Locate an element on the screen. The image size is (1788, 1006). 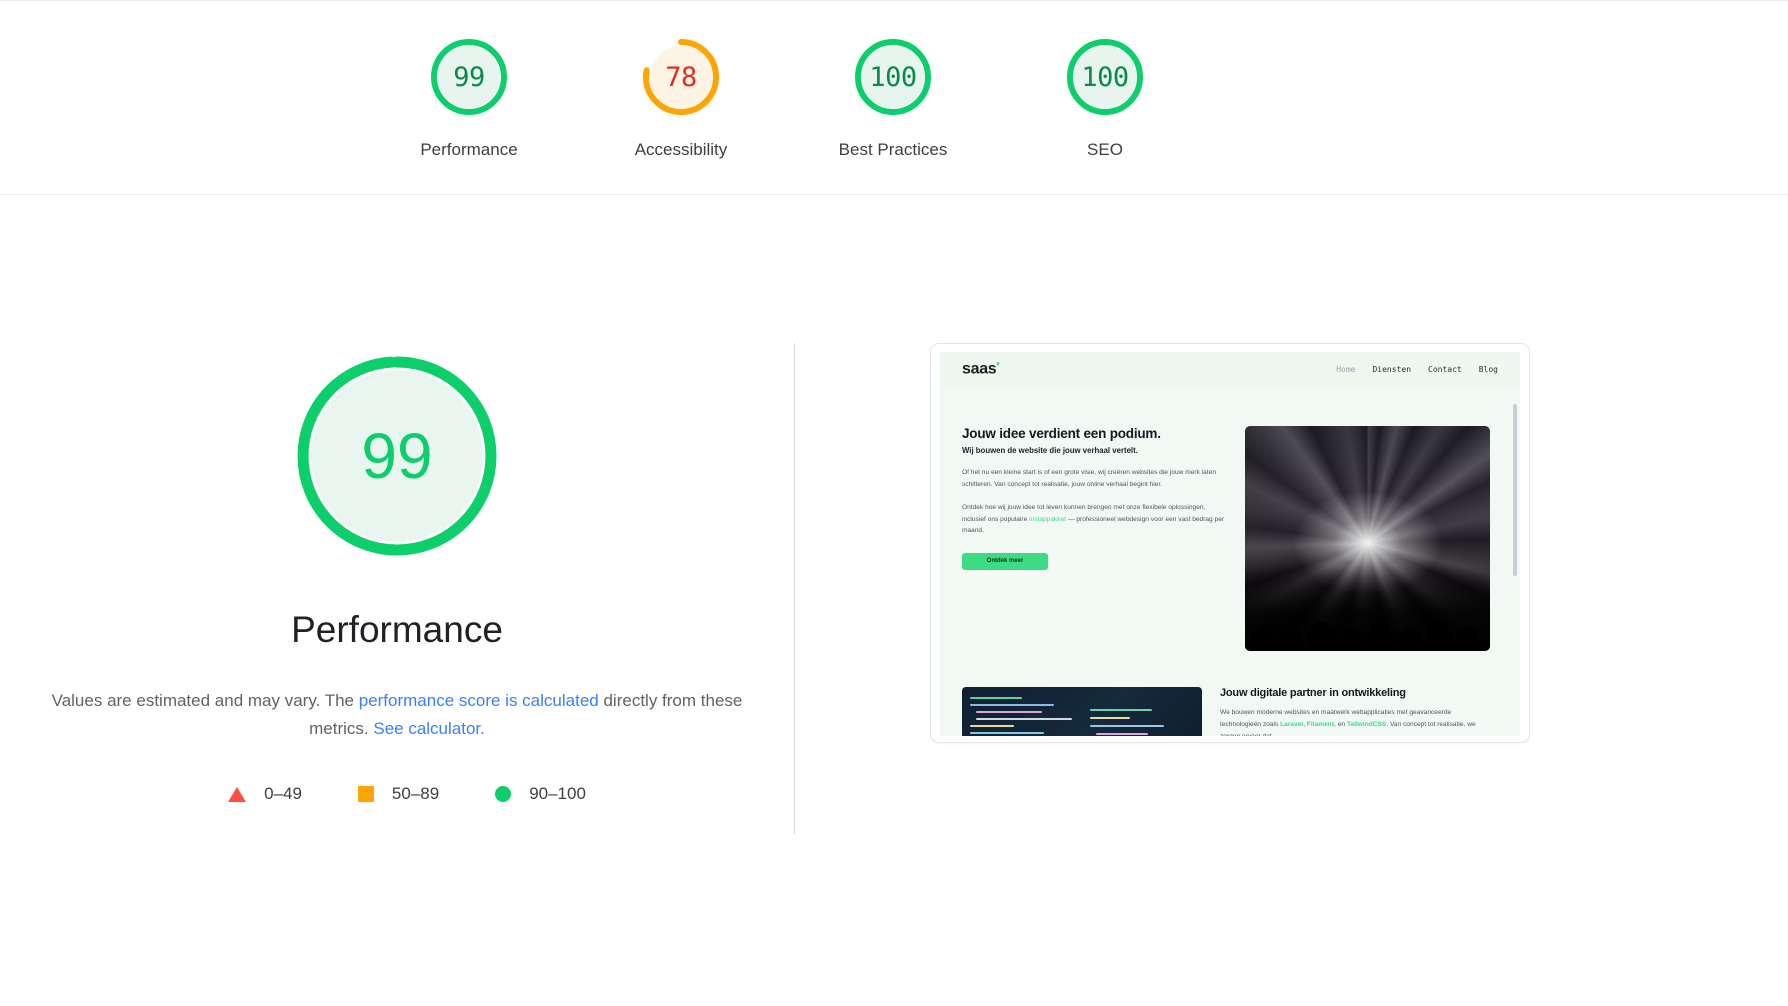
gauge-value: 99 is located at coordinates (469, 77).